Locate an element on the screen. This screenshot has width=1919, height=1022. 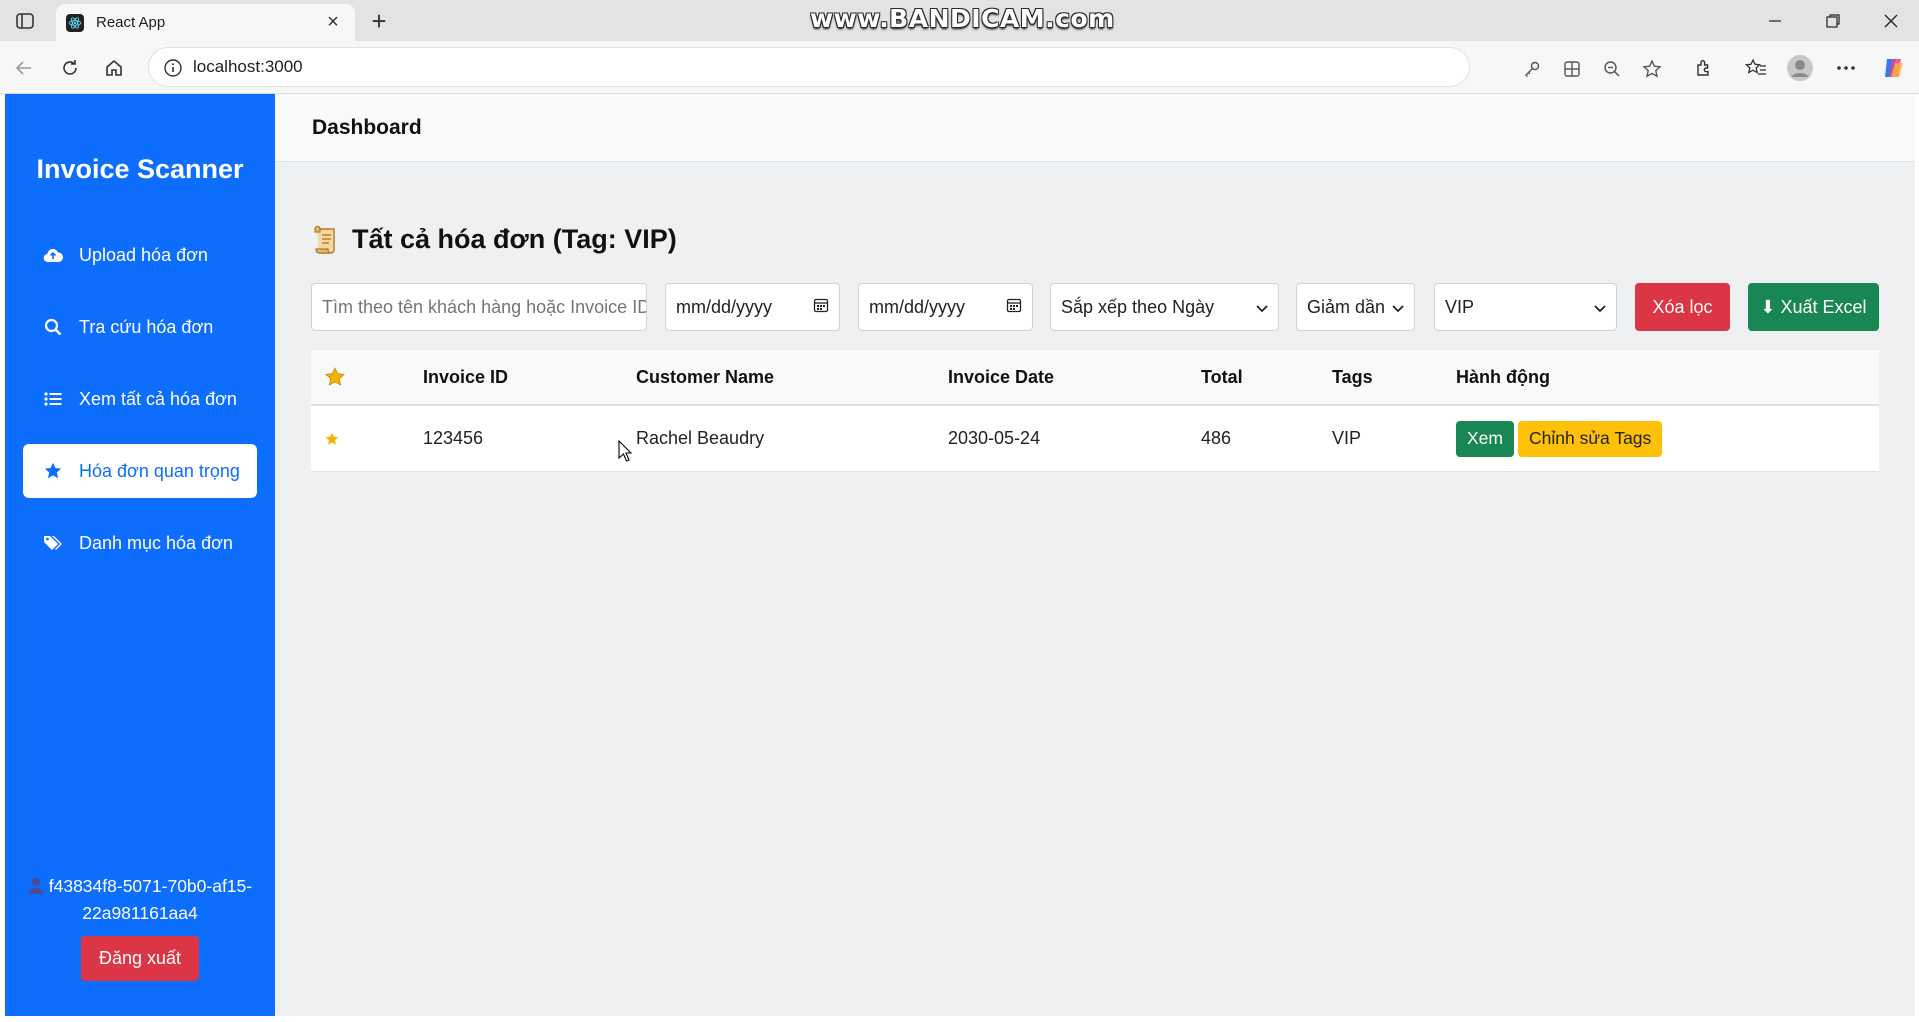
star-icon is located at coordinates (53, 471).